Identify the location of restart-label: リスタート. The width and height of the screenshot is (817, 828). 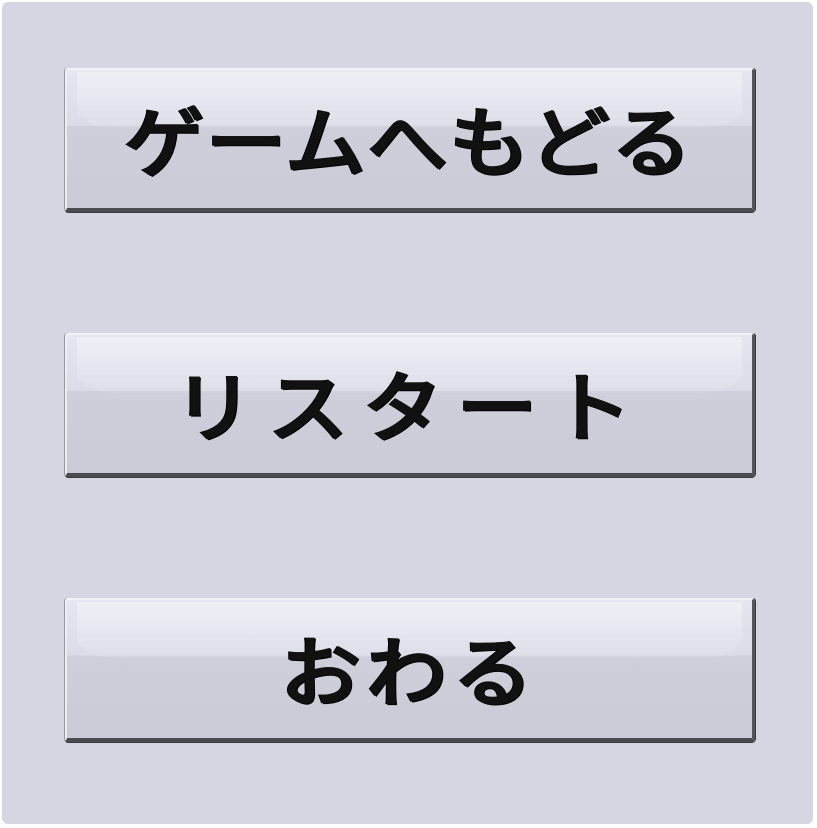
(409, 408).